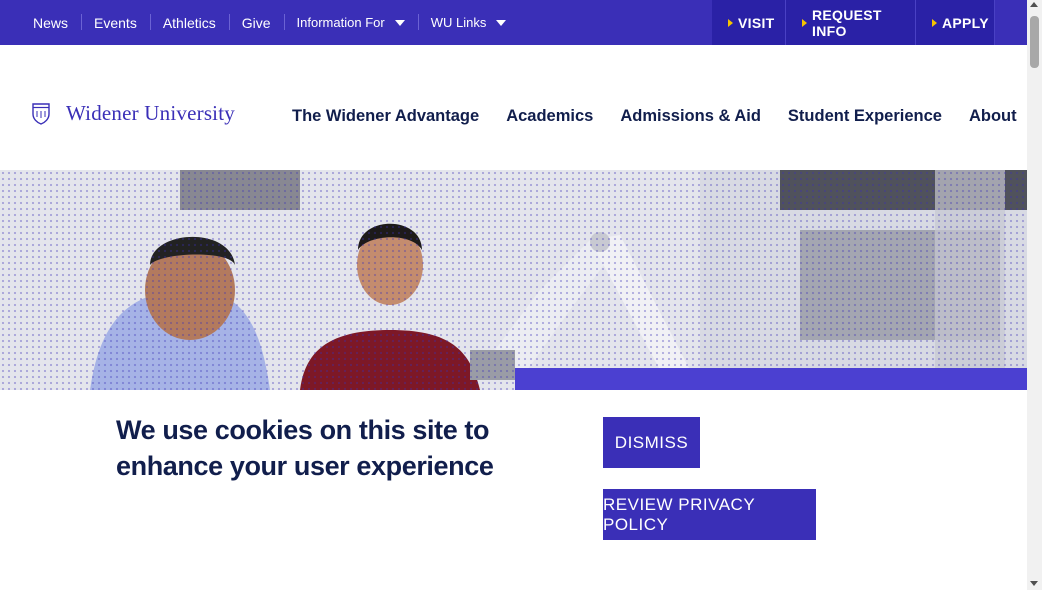  What do you see at coordinates (385, 116) in the screenshot?
I see `nav-item-widener-advantage: The Widener Advantage` at bounding box center [385, 116].